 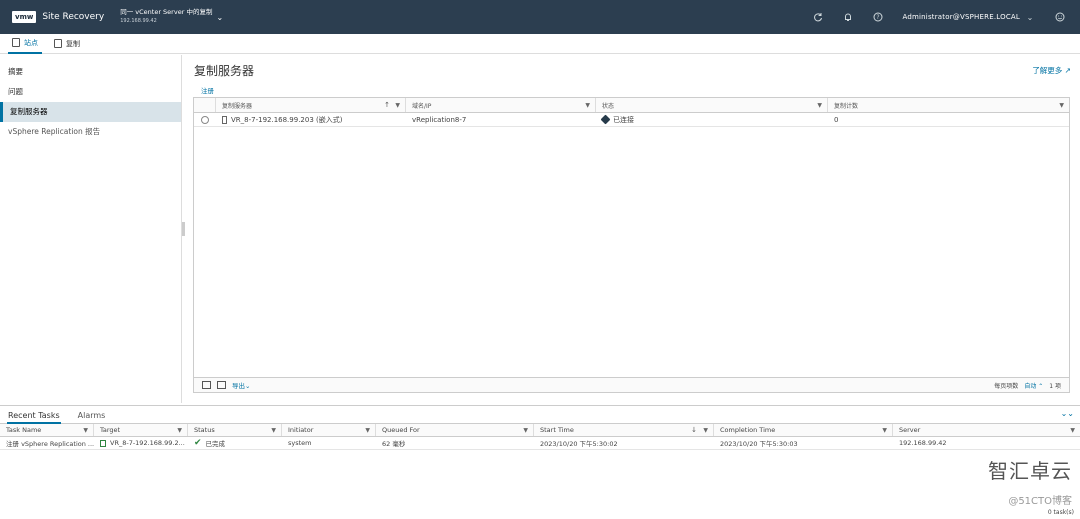 What do you see at coordinates (329, 430) in the screenshot?
I see `column-header-initiator: Initiator ▼` at bounding box center [329, 430].